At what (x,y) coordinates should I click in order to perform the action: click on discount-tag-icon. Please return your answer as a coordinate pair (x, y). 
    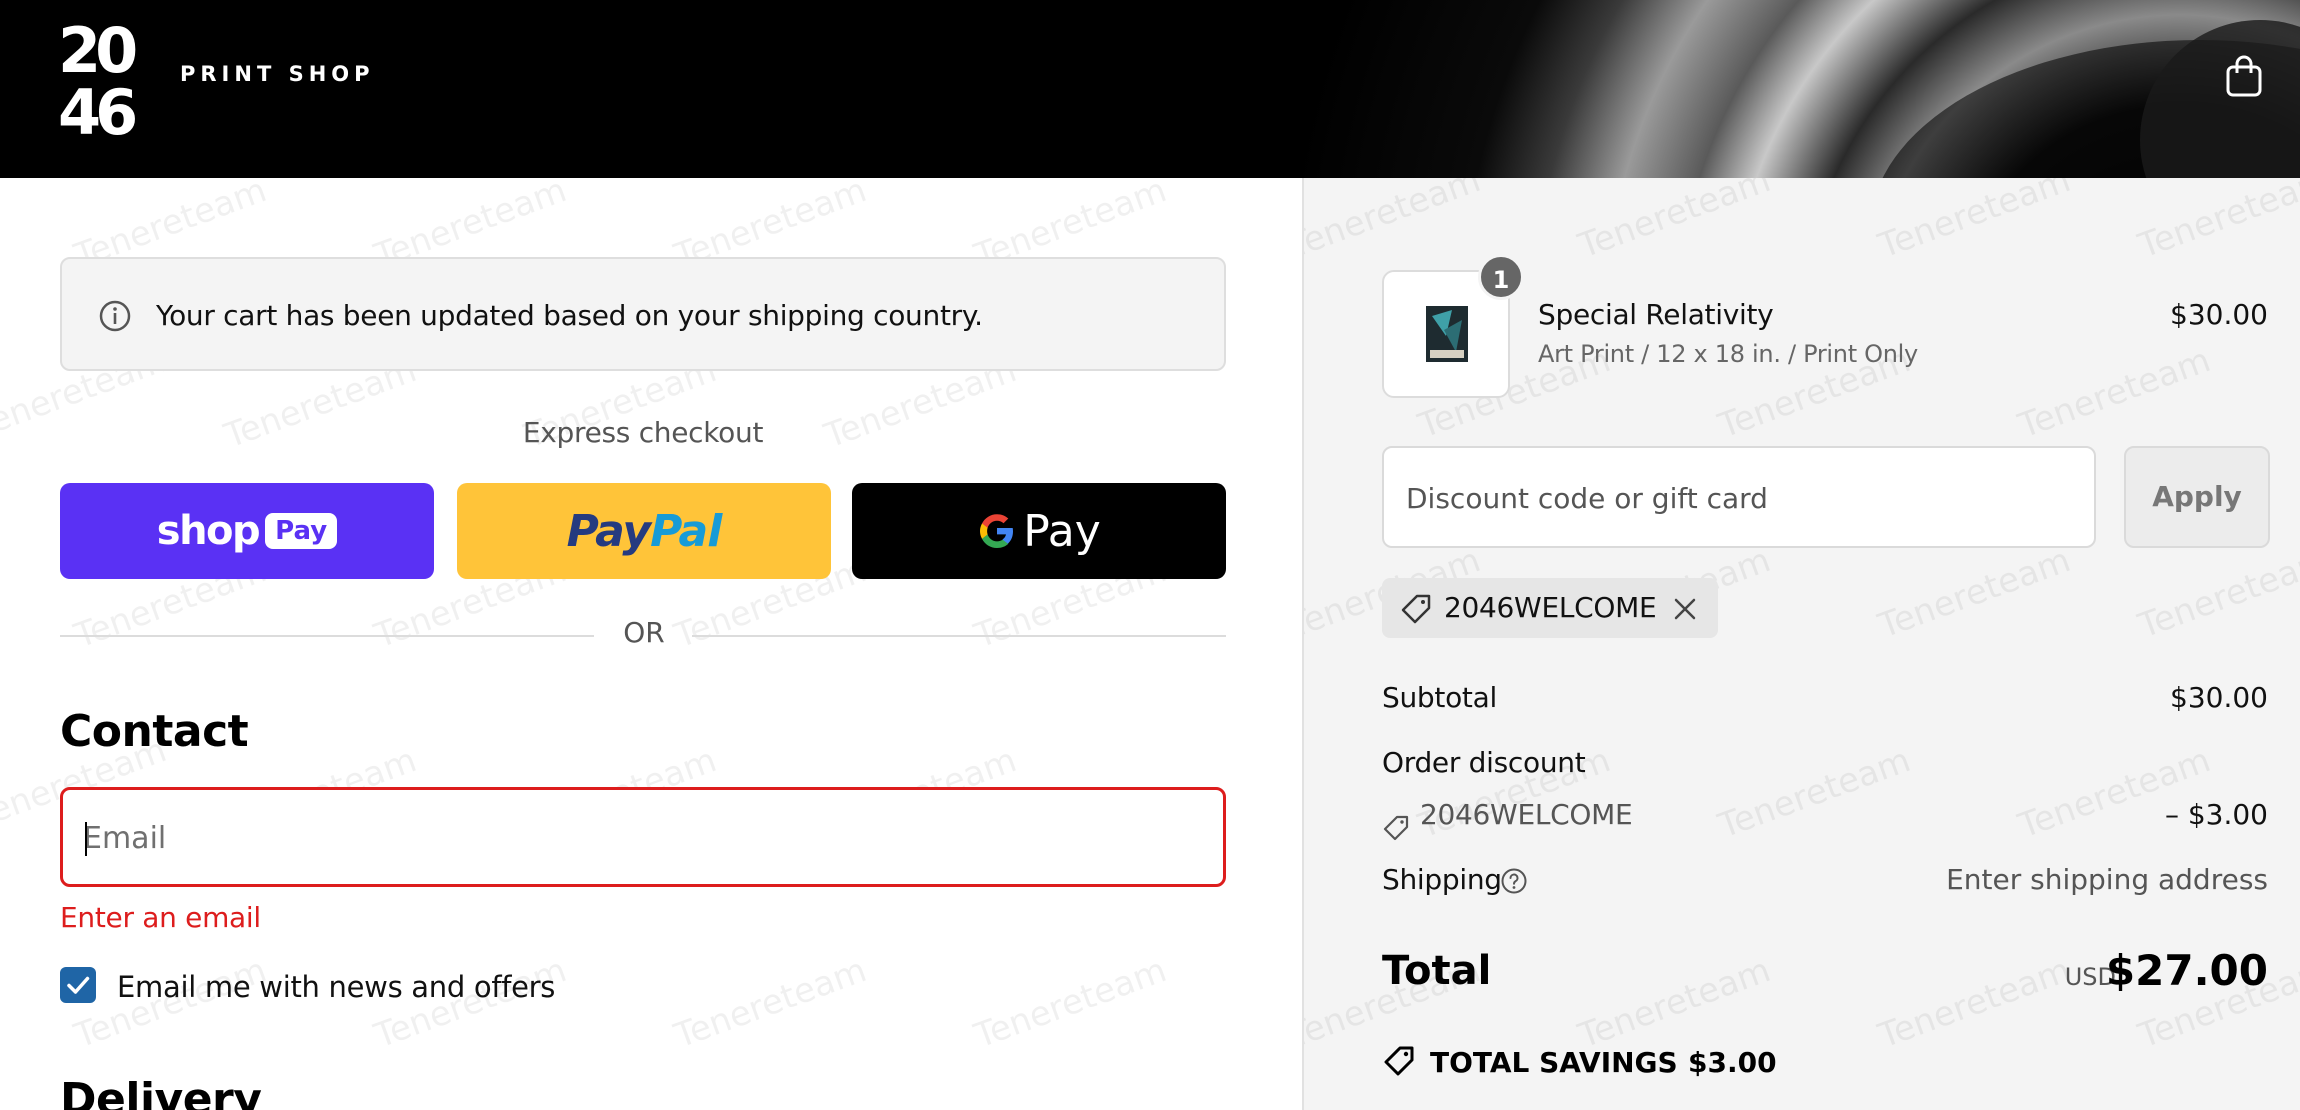
    Looking at the image, I should click on (1396, 828).